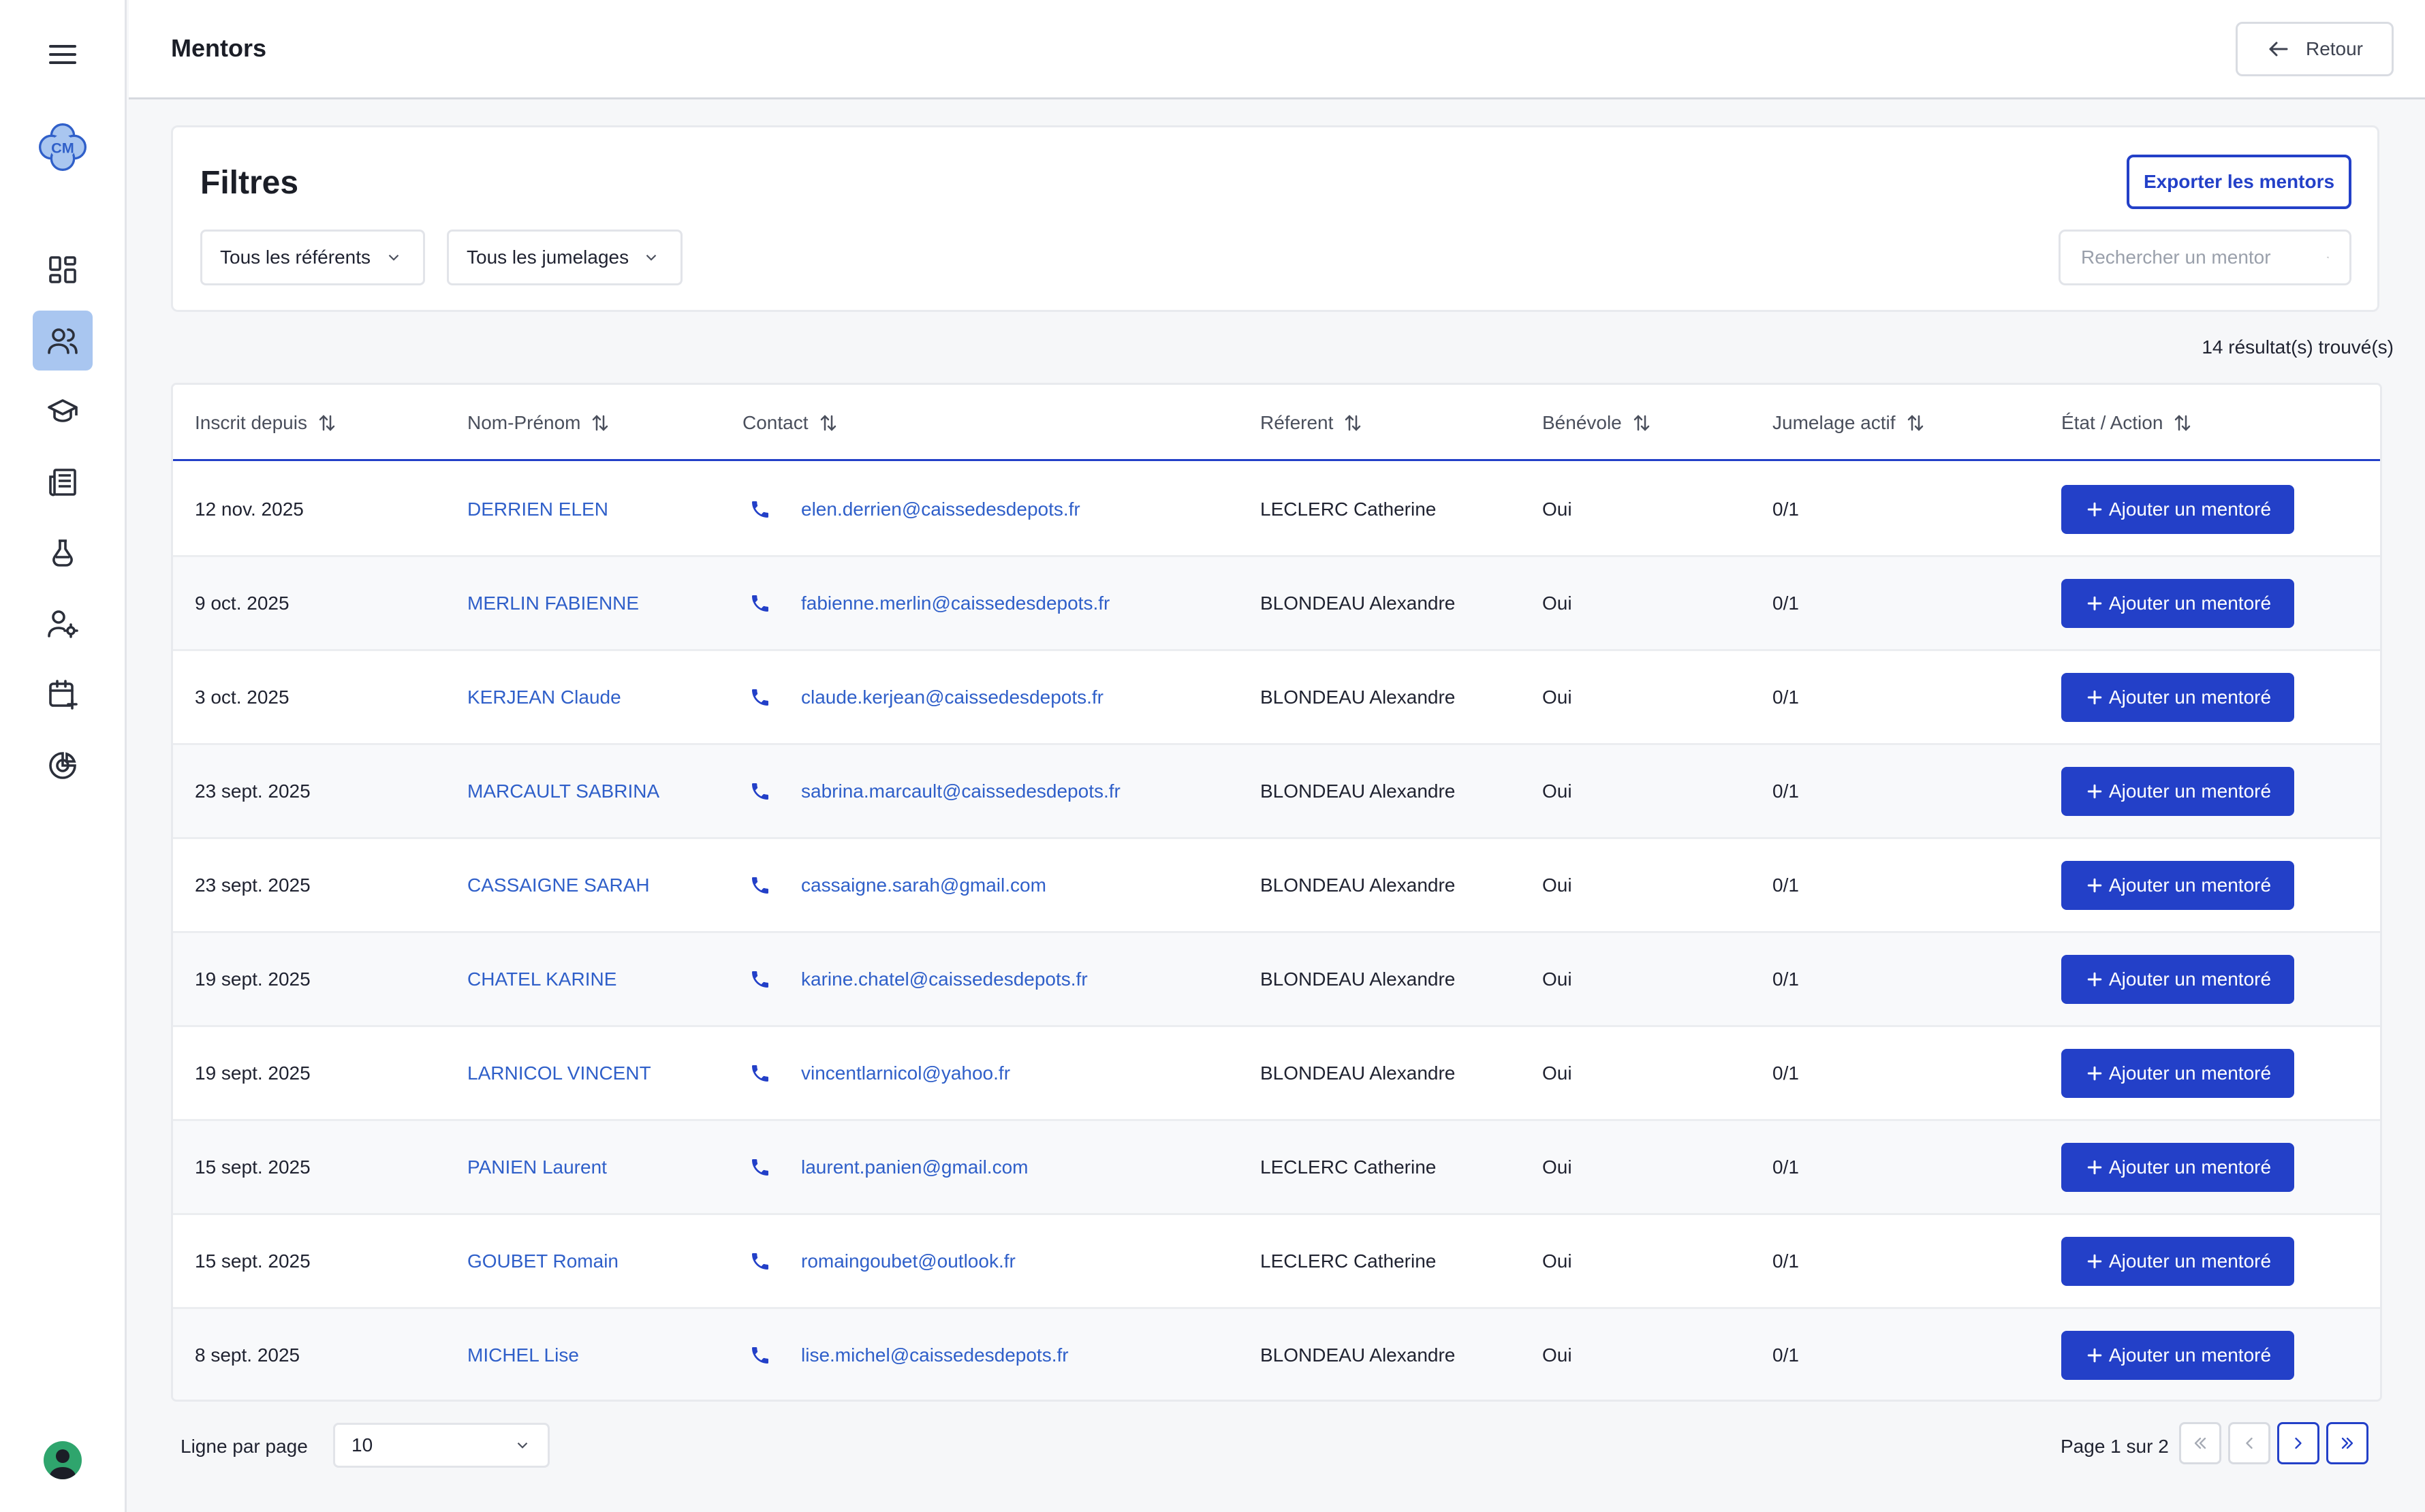 This screenshot has width=2425, height=1512. Describe the element at coordinates (2315, 49) in the screenshot. I see `back-button: Retour` at that location.